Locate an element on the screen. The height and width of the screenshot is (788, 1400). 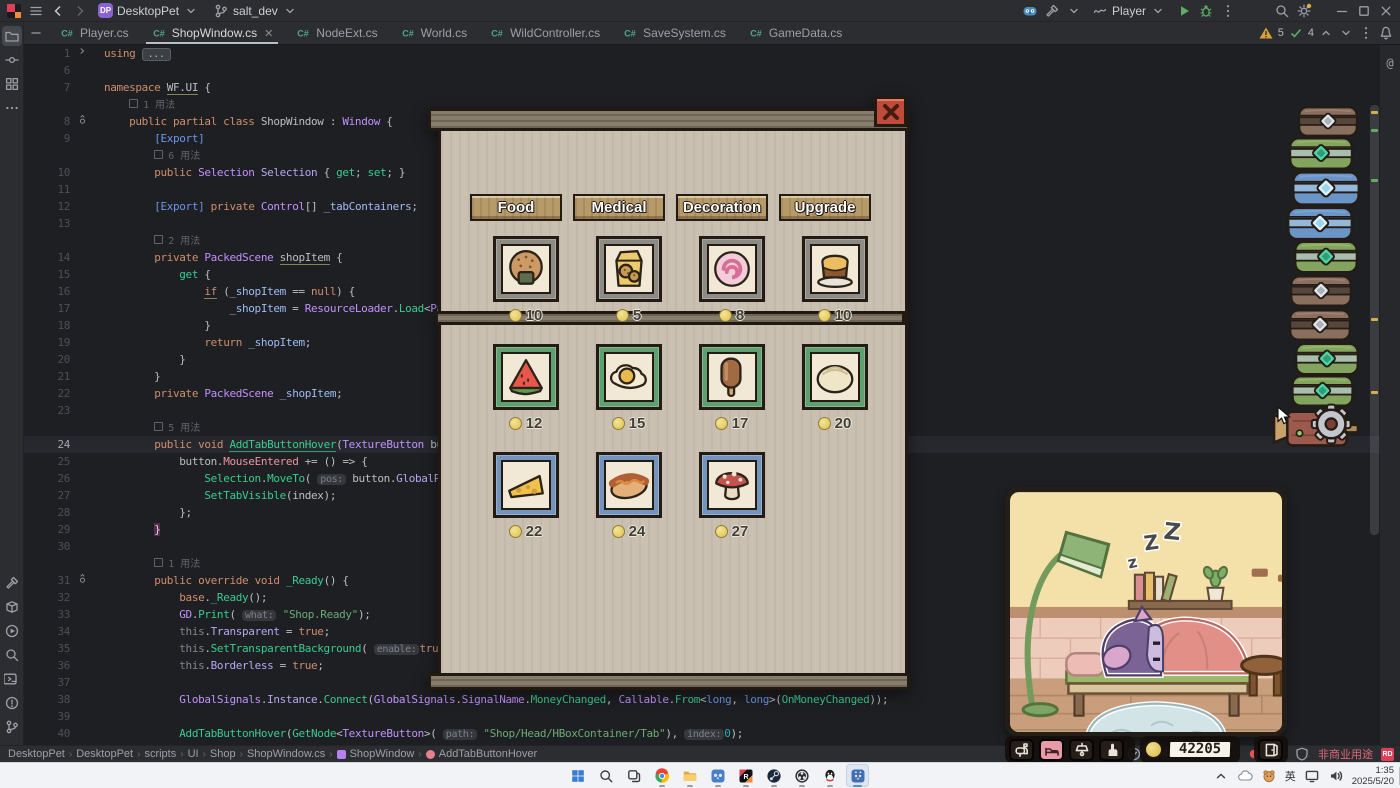
license-label: 非商业用途 is located at coordinates (1345, 754).